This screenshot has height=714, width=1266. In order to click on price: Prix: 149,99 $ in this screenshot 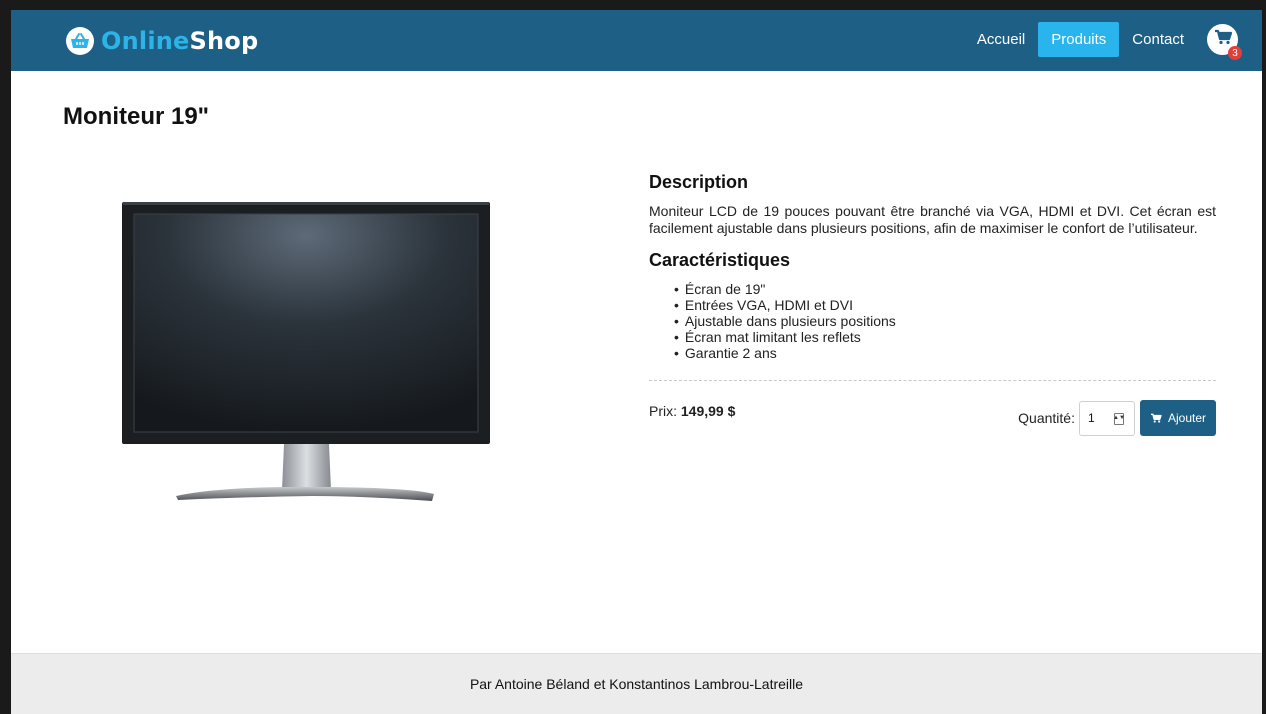, I will do `click(692, 411)`.